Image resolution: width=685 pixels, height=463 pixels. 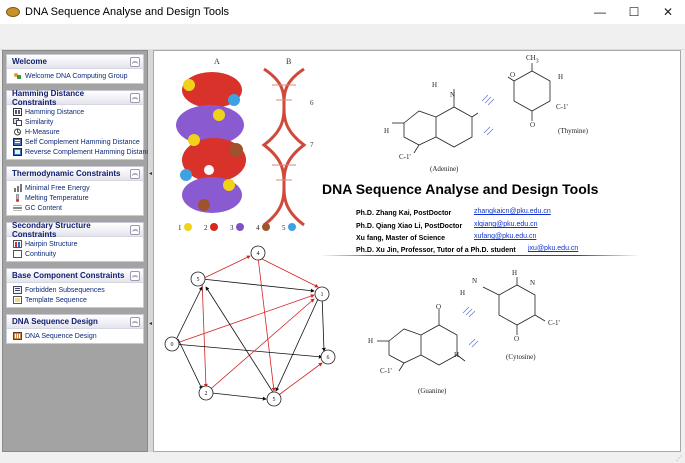 What do you see at coordinates (668, 12) in the screenshot?
I see `close-button: ✕` at bounding box center [668, 12].